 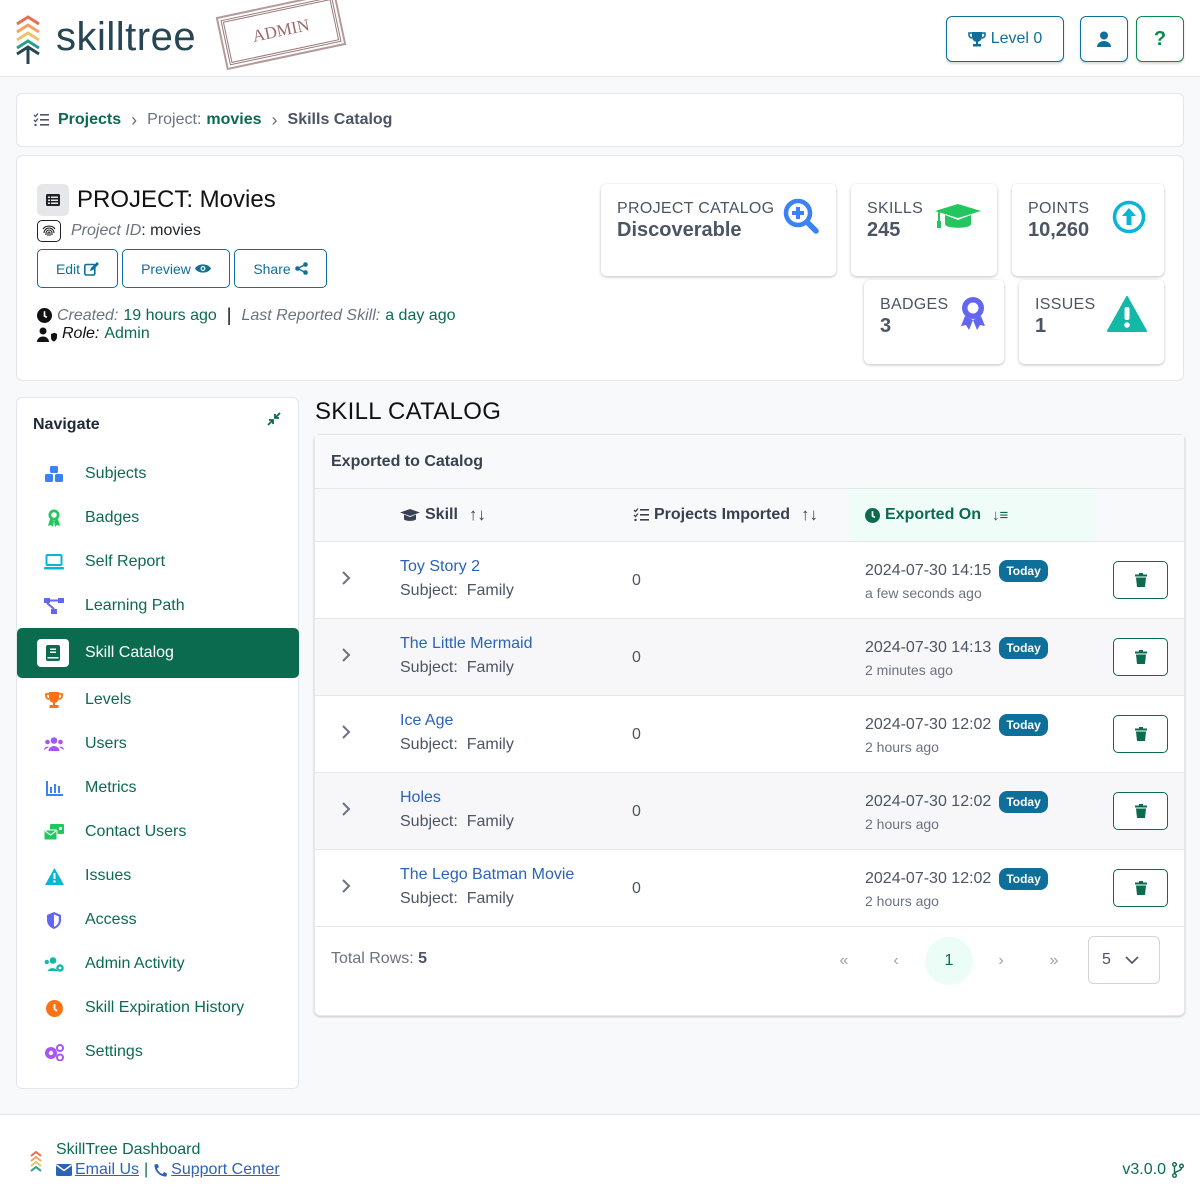 What do you see at coordinates (924, 230) in the screenshot?
I see `stat-card-skills: SKILLS 245` at bounding box center [924, 230].